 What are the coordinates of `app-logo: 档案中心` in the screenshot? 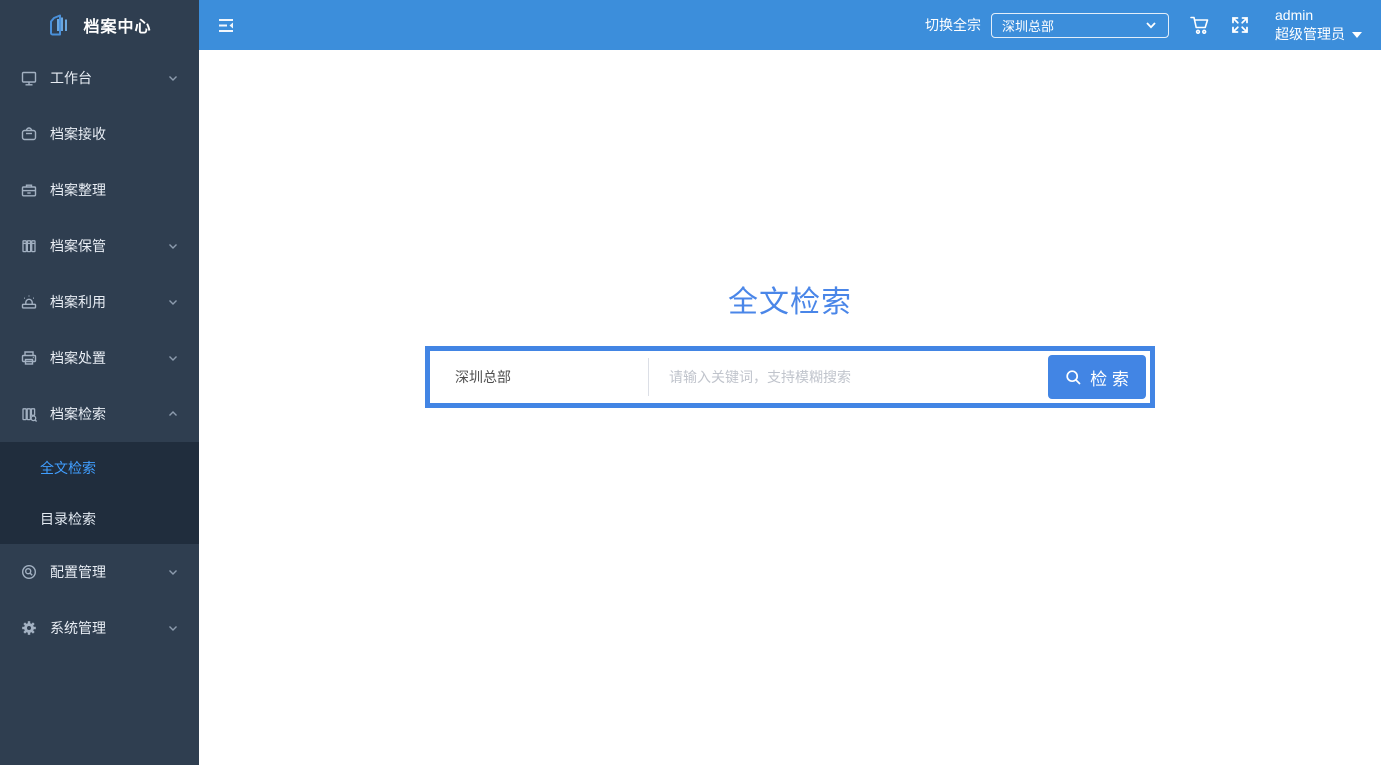 It's located at (99, 25).